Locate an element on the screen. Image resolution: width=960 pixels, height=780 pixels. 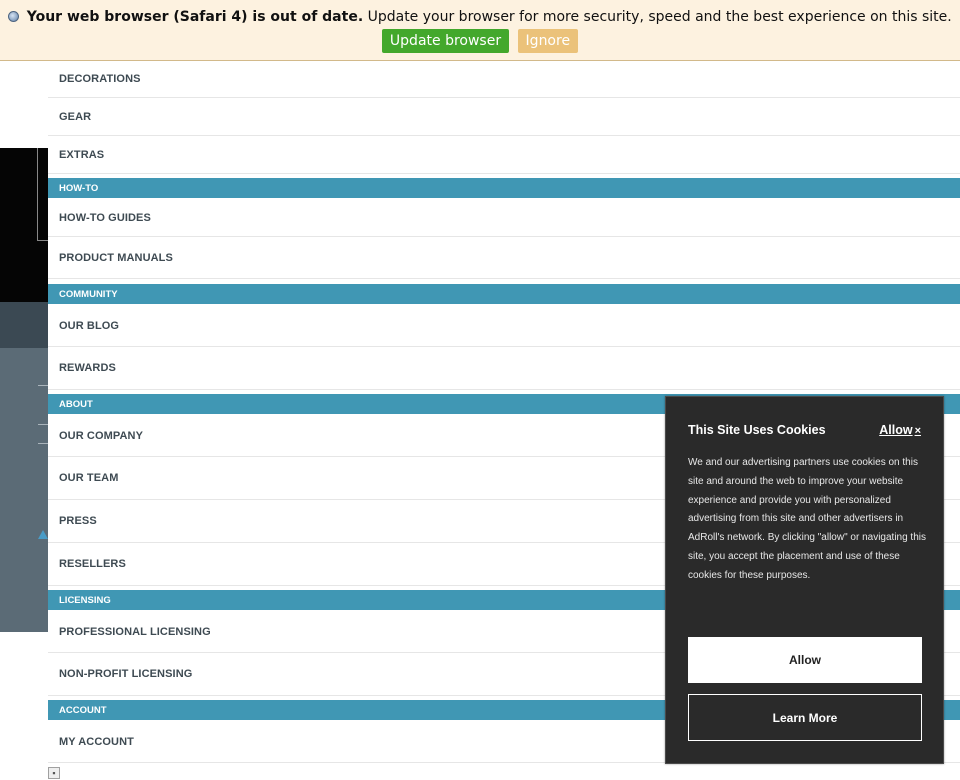
cookie-allow-link: Allow × is located at coordinates (900, 430).